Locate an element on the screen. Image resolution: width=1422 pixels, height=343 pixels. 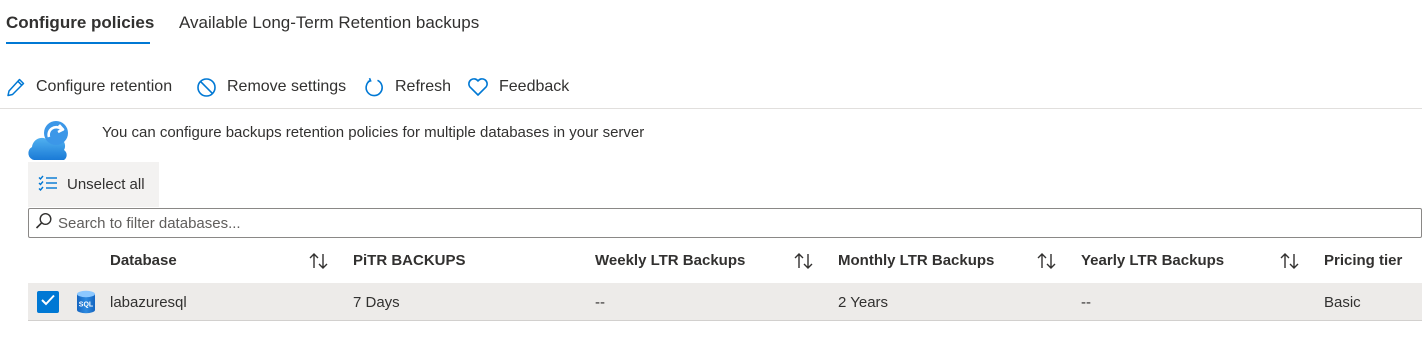
column-header-pitr-backups: PiTR BACKUPS is located at coordinates (409, 260).